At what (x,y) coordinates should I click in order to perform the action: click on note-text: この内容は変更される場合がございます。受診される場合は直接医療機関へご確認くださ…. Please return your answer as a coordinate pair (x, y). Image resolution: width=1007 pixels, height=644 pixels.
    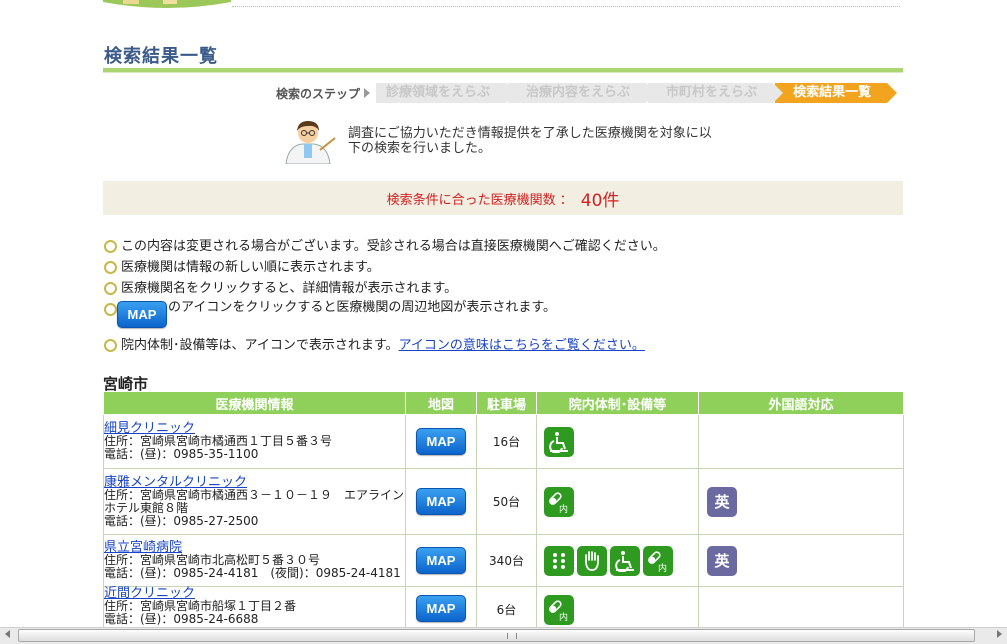
    Looking at the image, I should click on (393, 246).